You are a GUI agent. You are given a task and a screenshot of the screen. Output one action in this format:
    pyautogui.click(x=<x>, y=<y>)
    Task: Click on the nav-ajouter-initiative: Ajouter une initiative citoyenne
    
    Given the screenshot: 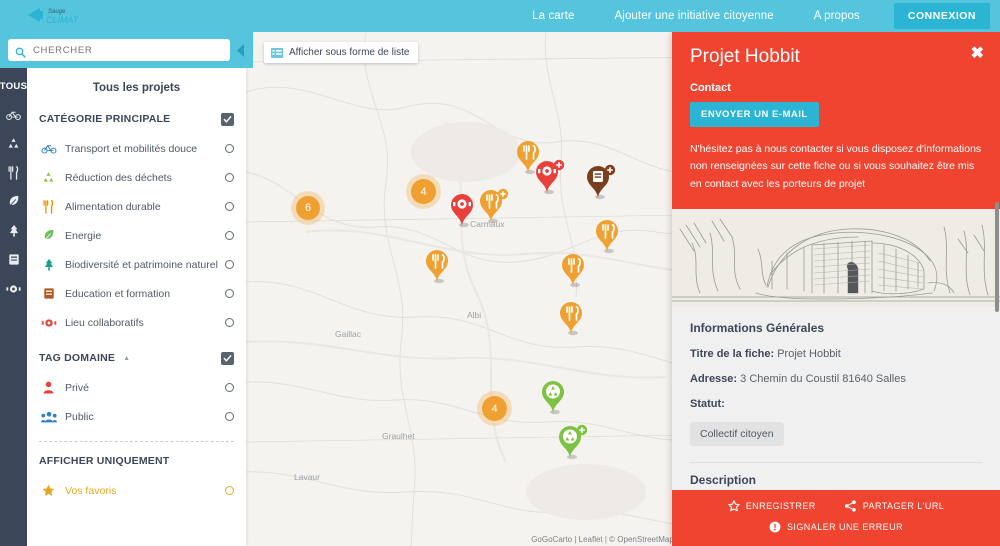 What is the action you would take?
    pyautogui.click(x=694, y=16)
    